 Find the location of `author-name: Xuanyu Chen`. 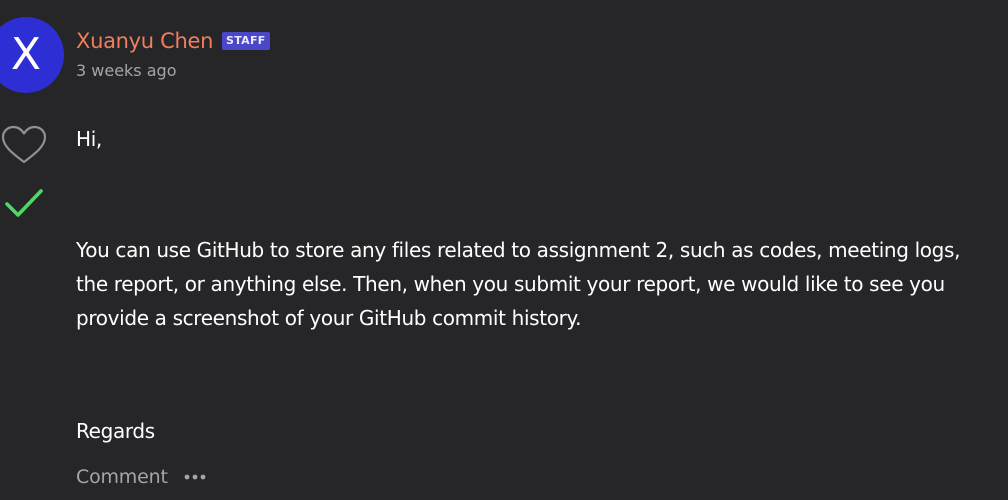

author-name: Xuanyu Chen is located at coordinates (145, 41).